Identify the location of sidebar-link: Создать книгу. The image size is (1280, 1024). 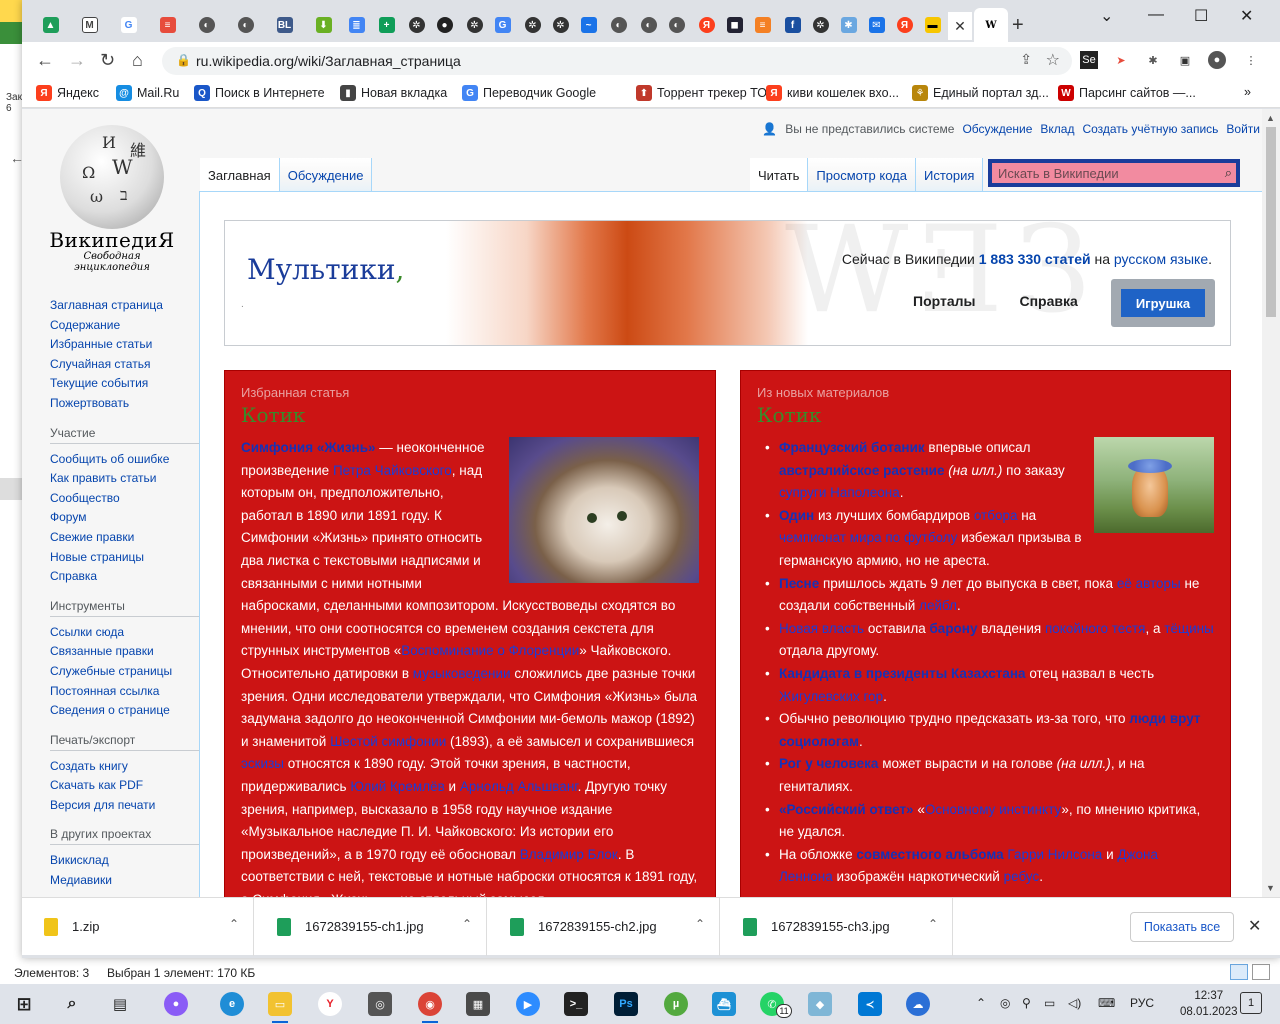
(125, 767).